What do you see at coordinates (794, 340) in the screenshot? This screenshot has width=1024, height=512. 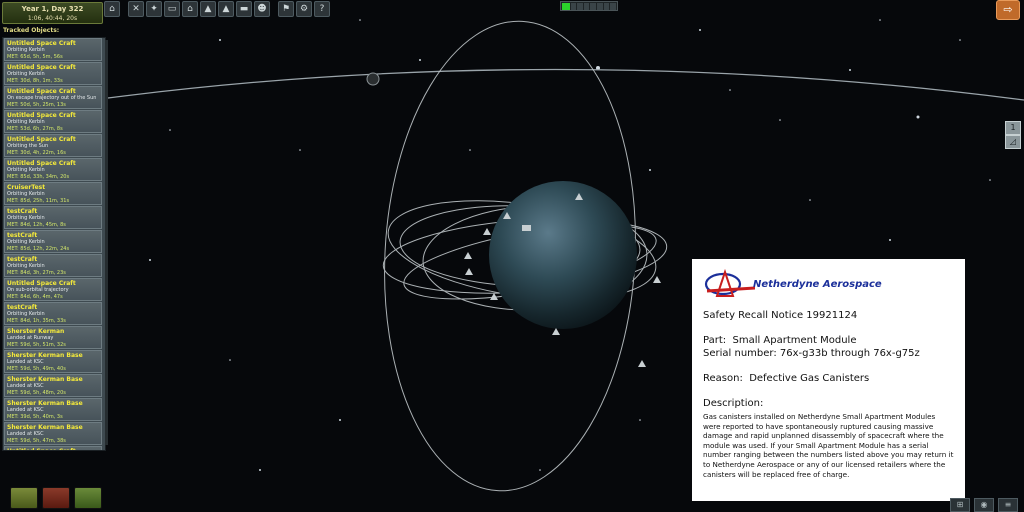 I see `part-value: Small Apartment Module` at bounding box center [794, 340].